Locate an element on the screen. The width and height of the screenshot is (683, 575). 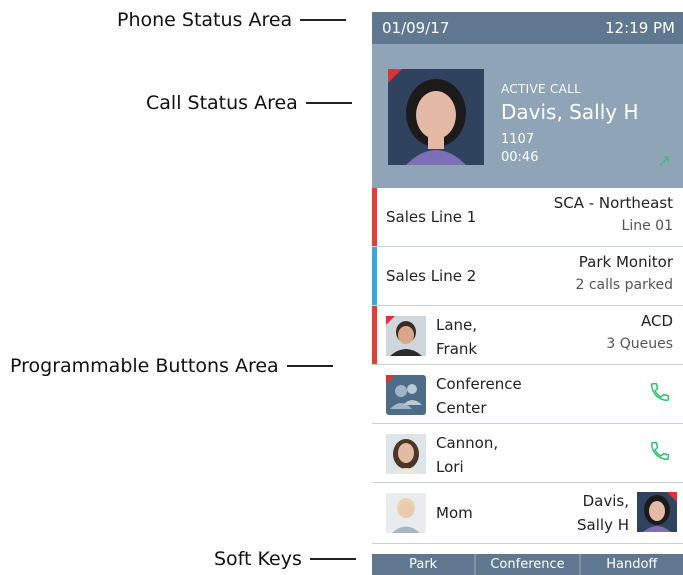
callout-call-status: Call Status Area is located at coordinates (249, 103).